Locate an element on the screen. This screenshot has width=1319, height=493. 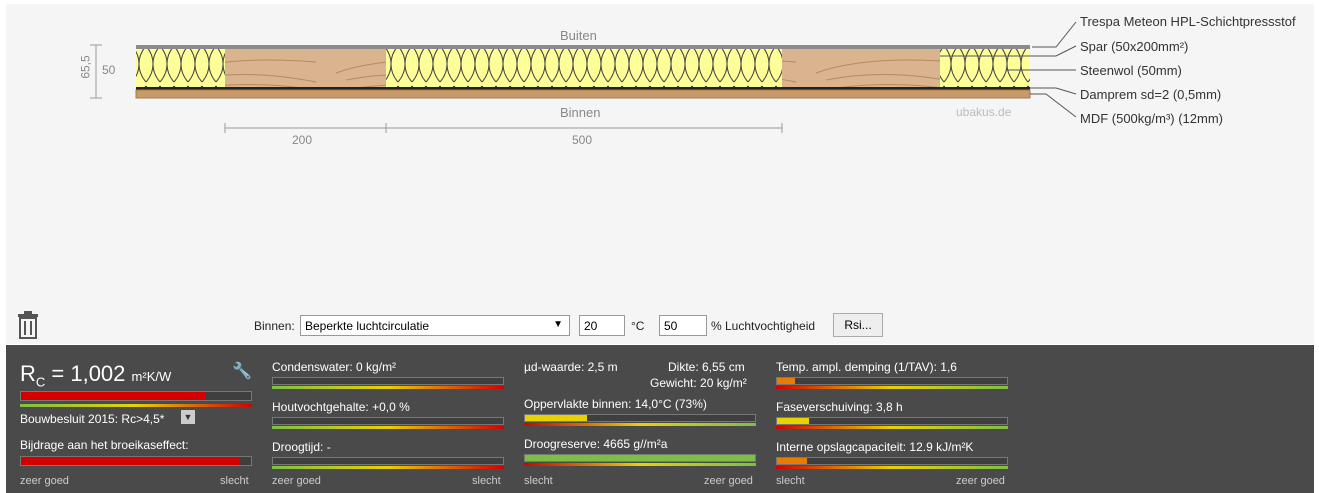
outside-label: Buiten is located at coordinates (578, 35).